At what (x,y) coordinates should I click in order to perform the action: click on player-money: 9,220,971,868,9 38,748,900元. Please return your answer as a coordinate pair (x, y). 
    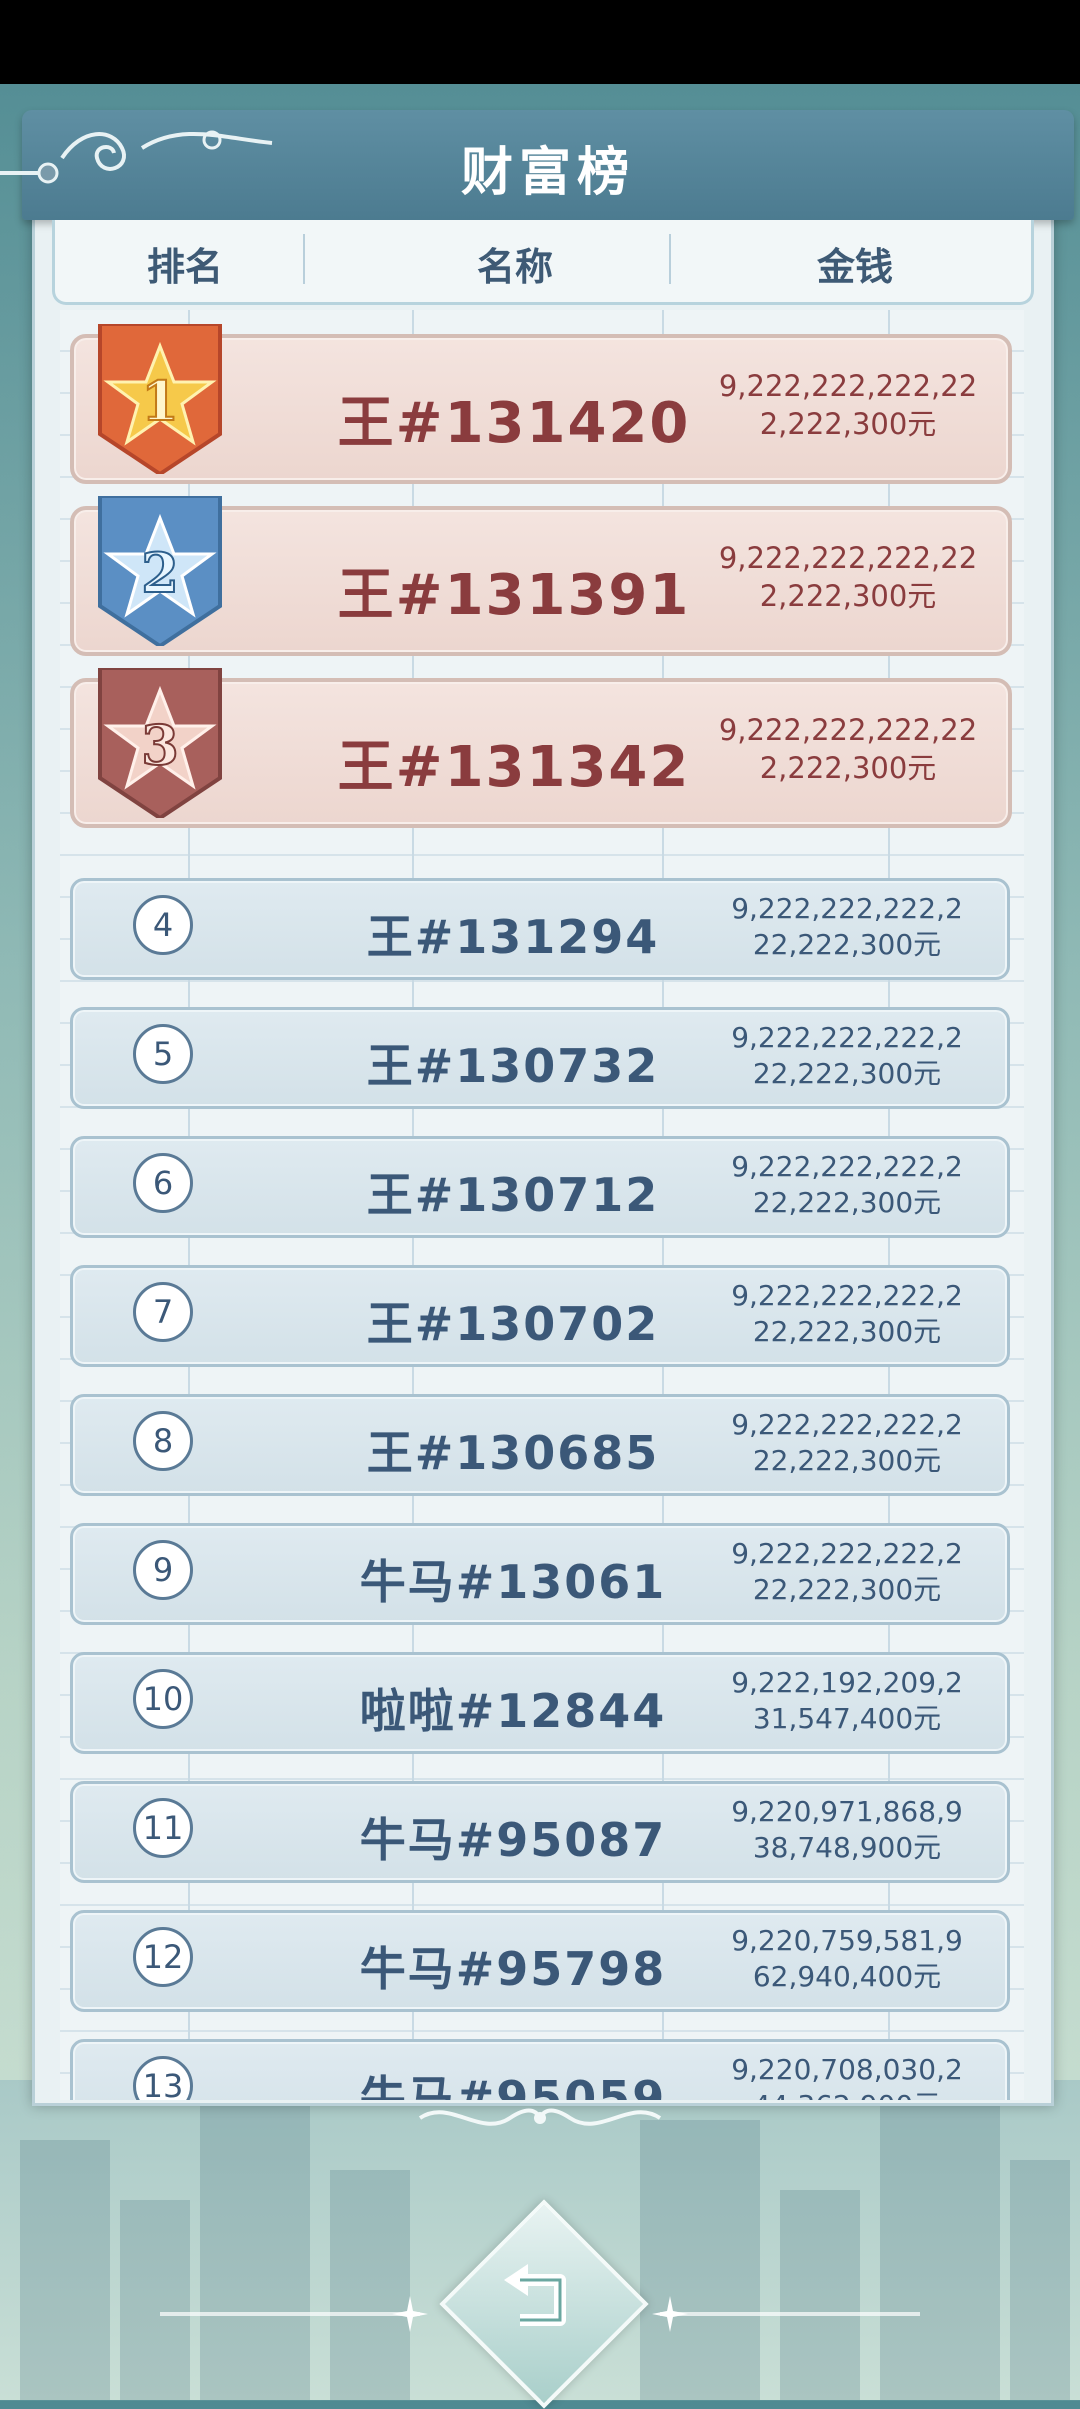
    Looking at the image, I should click on (847, 1830).